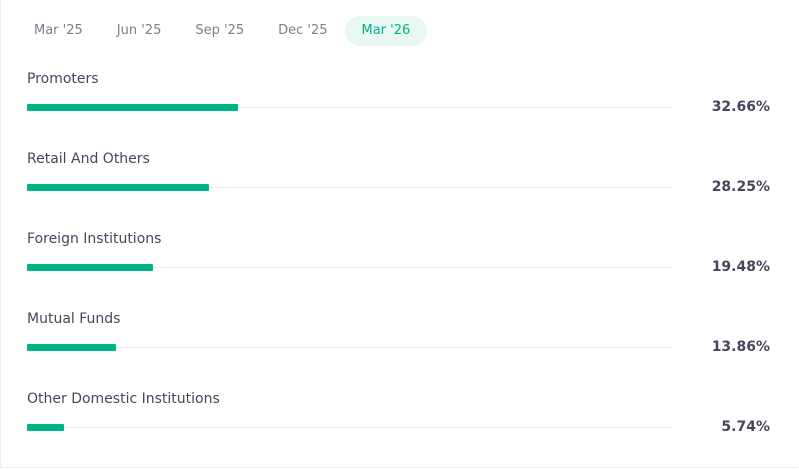  What do you see at coordinates (94, 239) in the screenshot?
I see `holding-label: Foreign Institutions` at bounding box center [94, 239].